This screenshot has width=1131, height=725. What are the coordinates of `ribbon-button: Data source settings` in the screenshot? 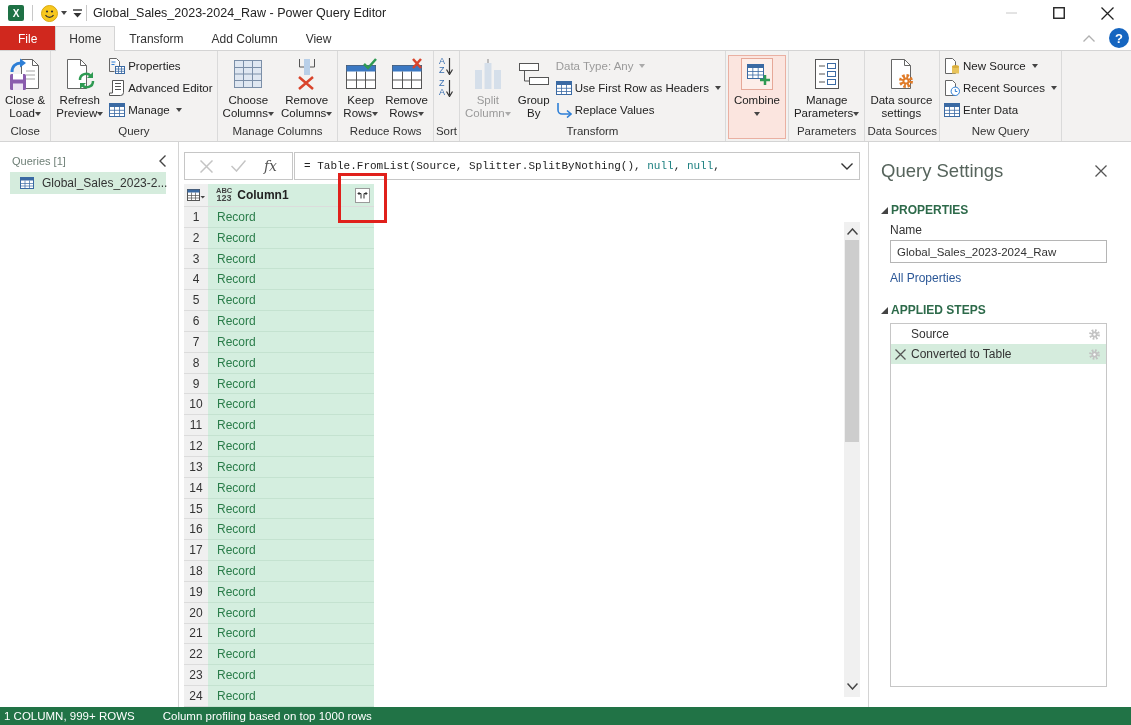 It's located at (901, 89).